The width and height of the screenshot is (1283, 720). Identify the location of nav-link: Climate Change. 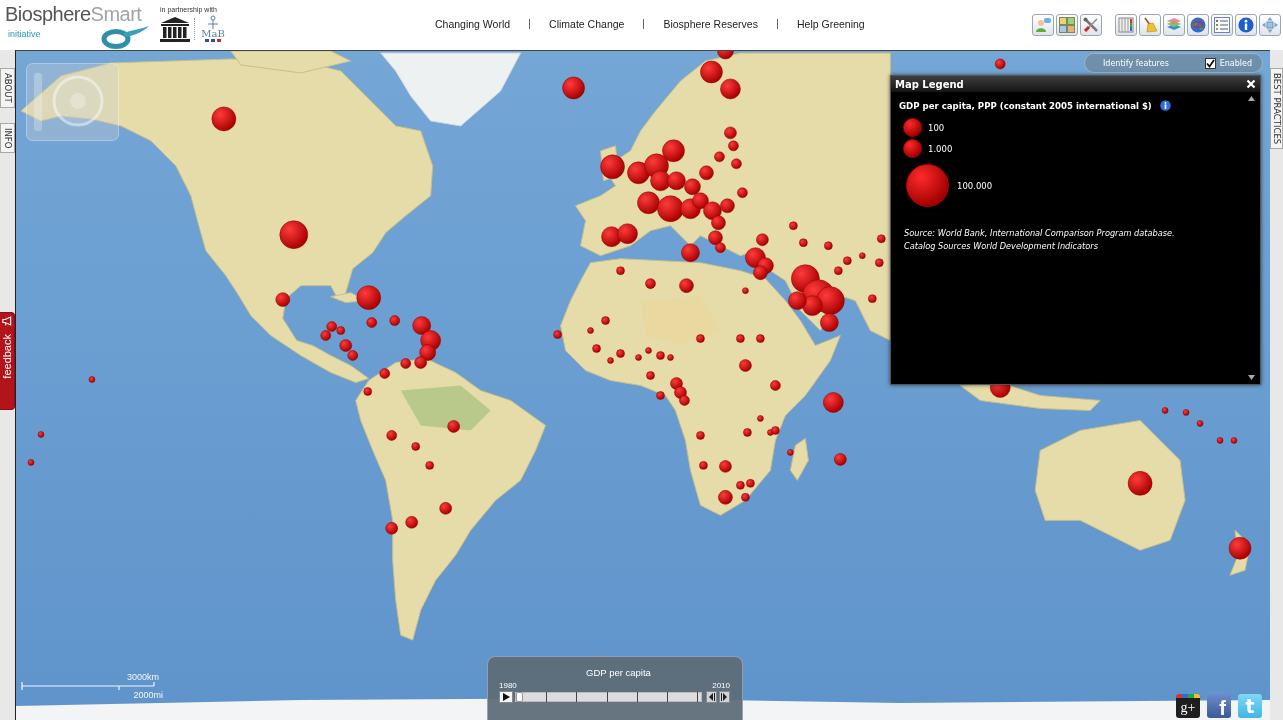
(587, 24).